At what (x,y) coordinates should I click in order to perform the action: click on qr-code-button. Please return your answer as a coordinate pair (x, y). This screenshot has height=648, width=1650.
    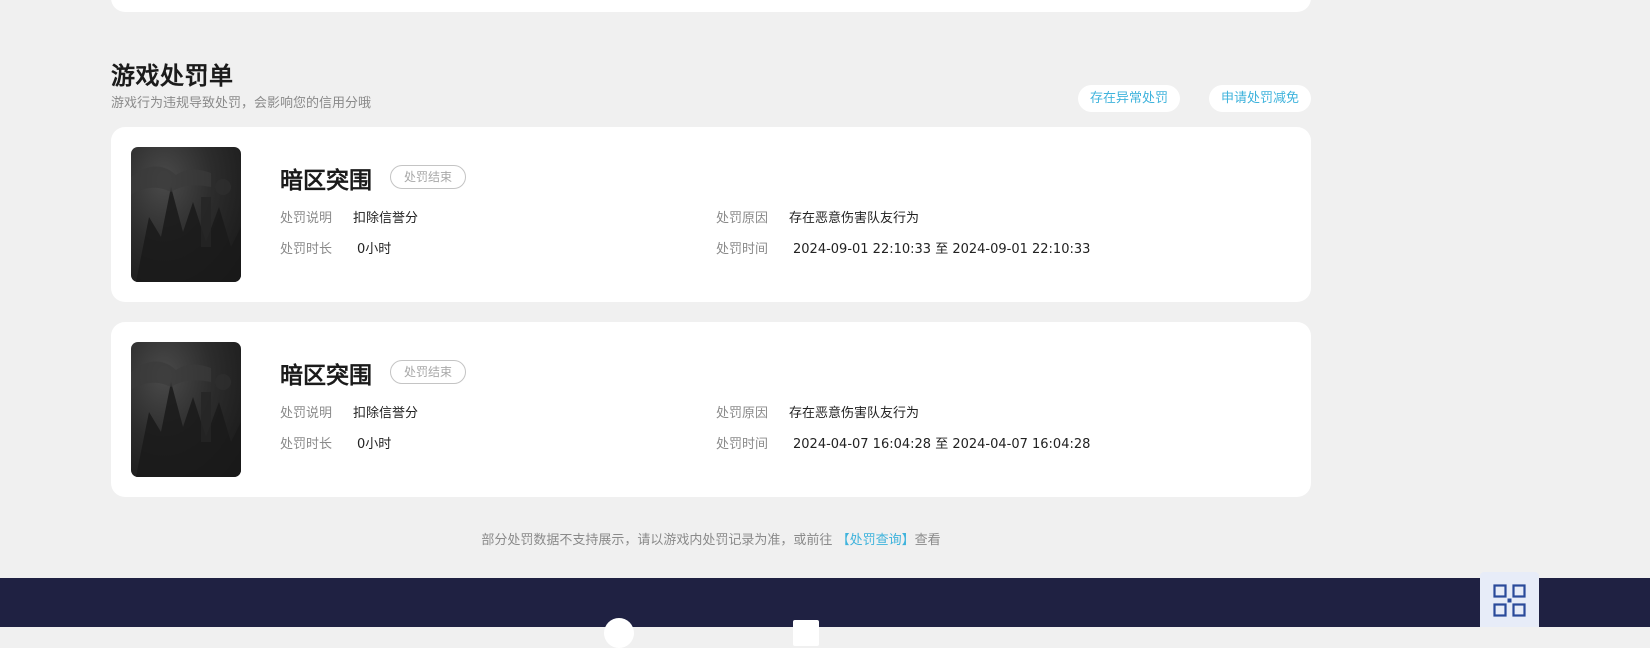
    Looking at the image, I should click on (1509, 599).